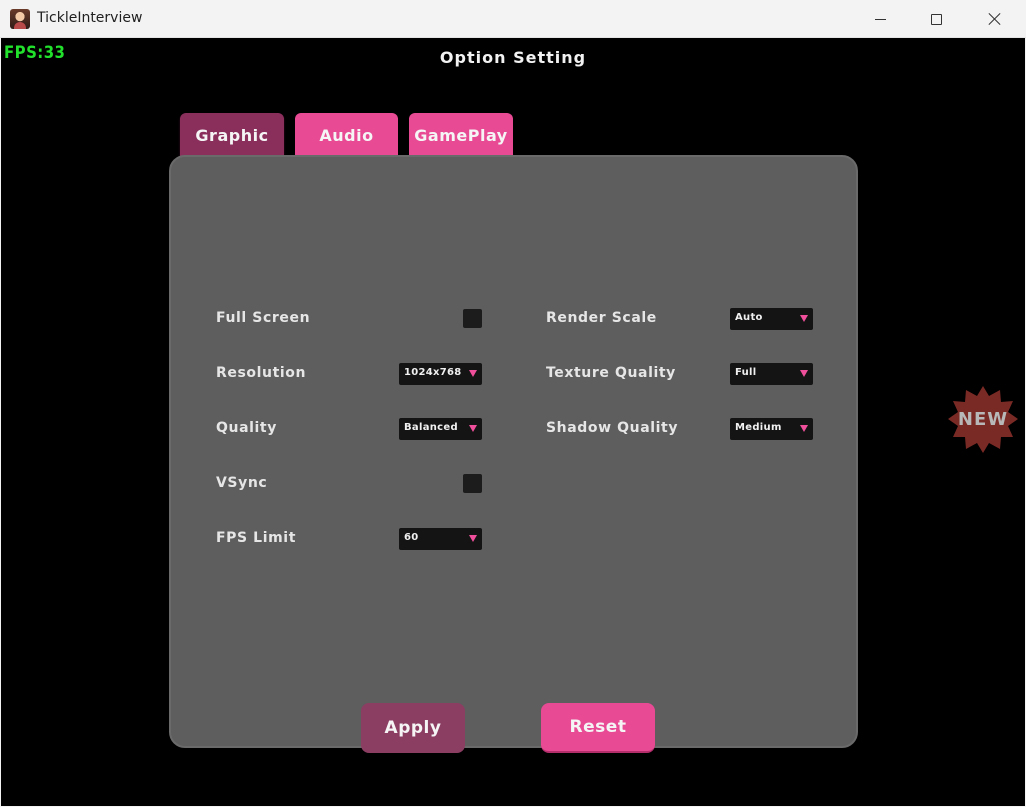 This screenshot has width=1026, height=807. What do you see at coordinates (612, 428) in the screenshot?
I see `shadow-quality-label: Shadow Quality` at bounding box center [612, 428].